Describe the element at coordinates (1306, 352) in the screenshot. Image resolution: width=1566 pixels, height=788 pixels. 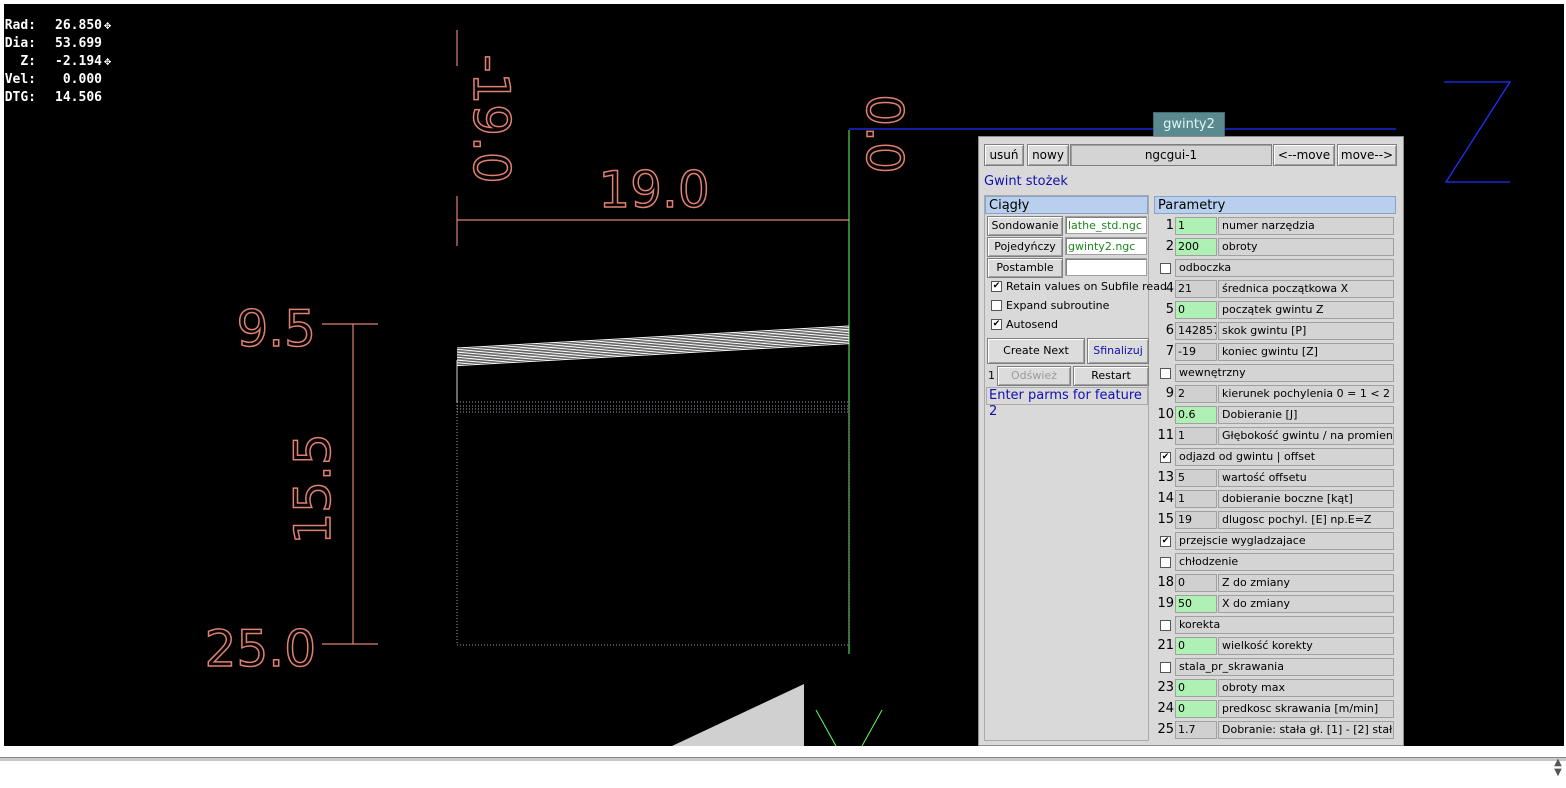
I see `param-label: koniec gwintu [Z]` at that location.